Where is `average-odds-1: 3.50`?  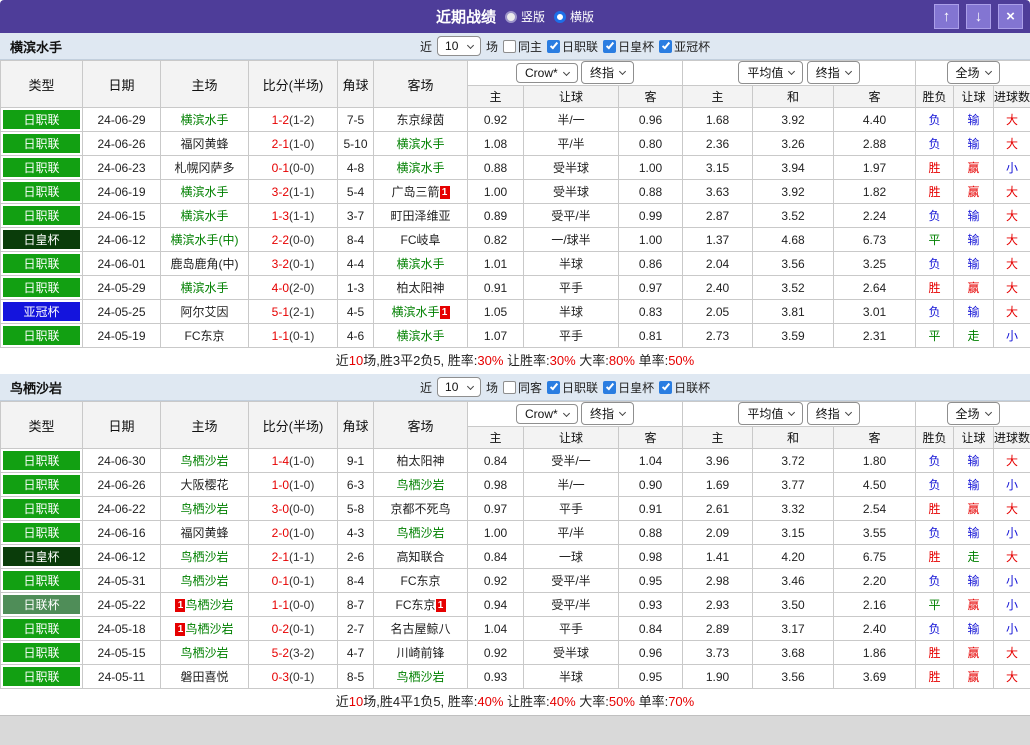
average-odds-1: 3.50 is located at coordinates (793, 604).